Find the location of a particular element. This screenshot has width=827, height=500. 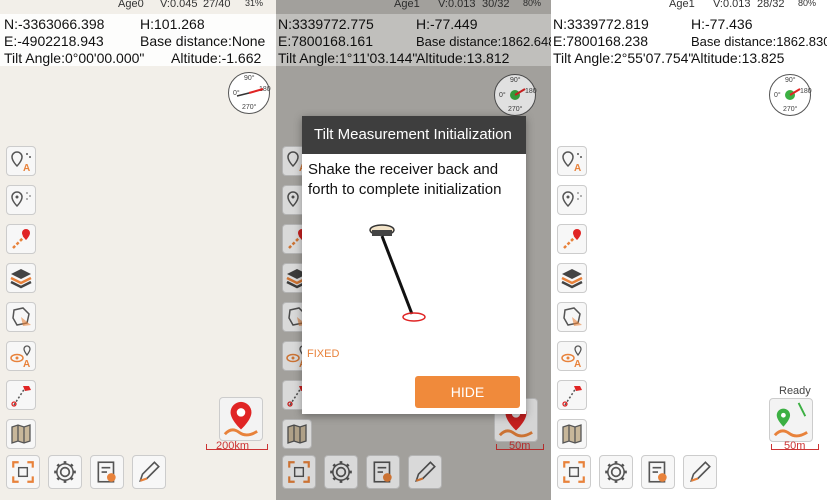

precision-label: V:0.013 is located at coordinates (732, 5).